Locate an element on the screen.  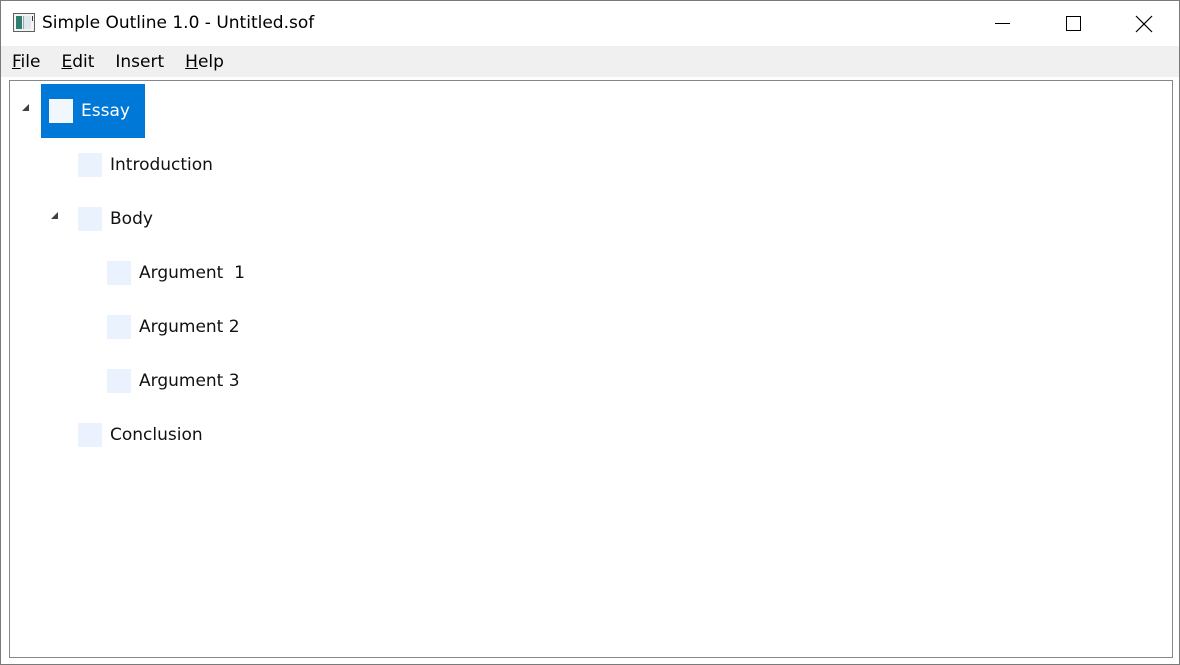
tree-node-label: Essay is located at coordinates (105, 111).